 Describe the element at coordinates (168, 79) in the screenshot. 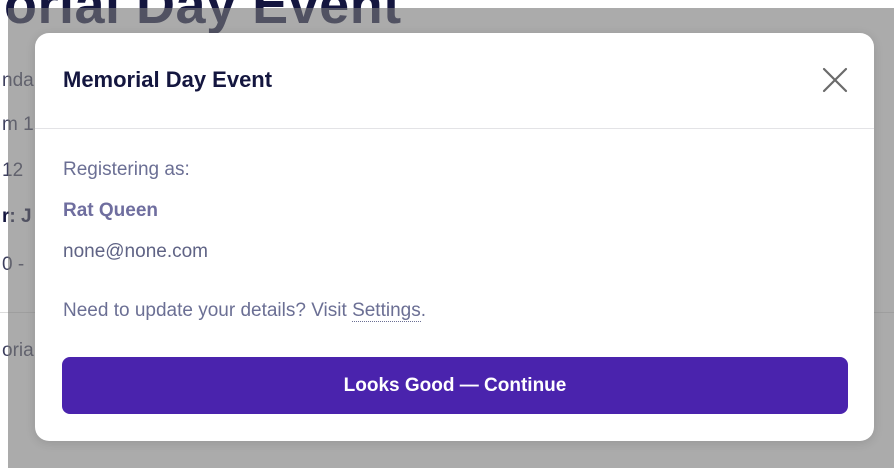

I see `dialog-title: Memorial Day Event` at that location.